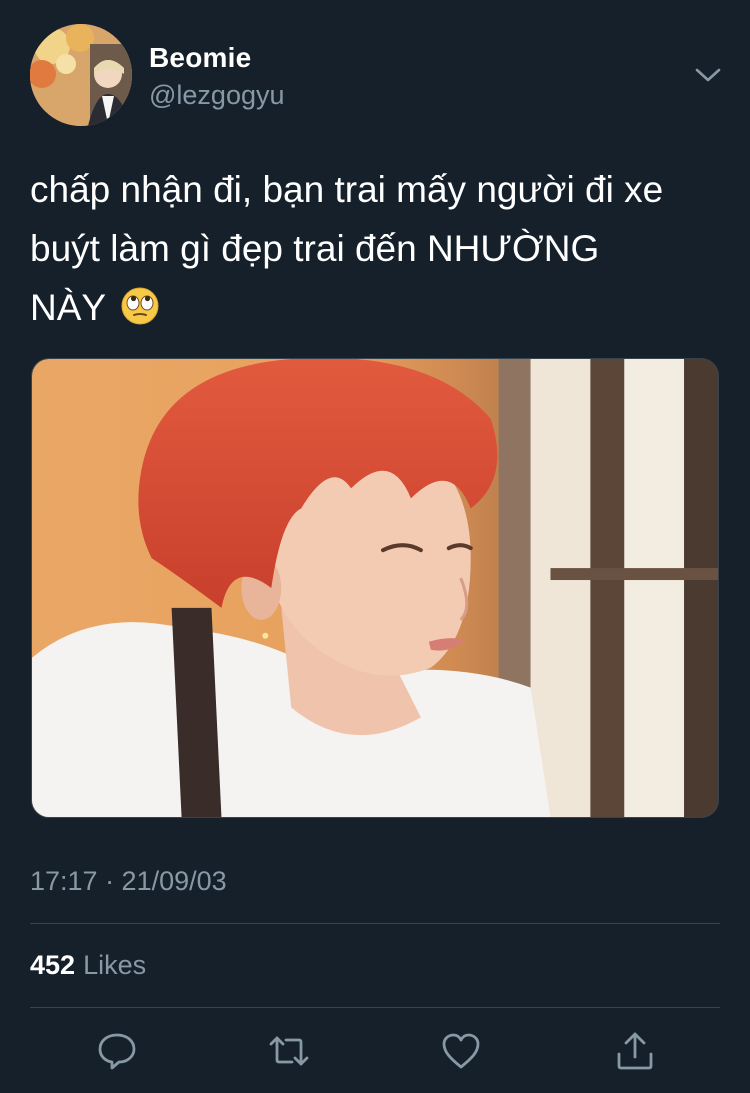 This screenshot has width=750, height=1093. Describe the element at coordinates (200, 58) in the screenshot. I see `display-name: Beomie` at that location.